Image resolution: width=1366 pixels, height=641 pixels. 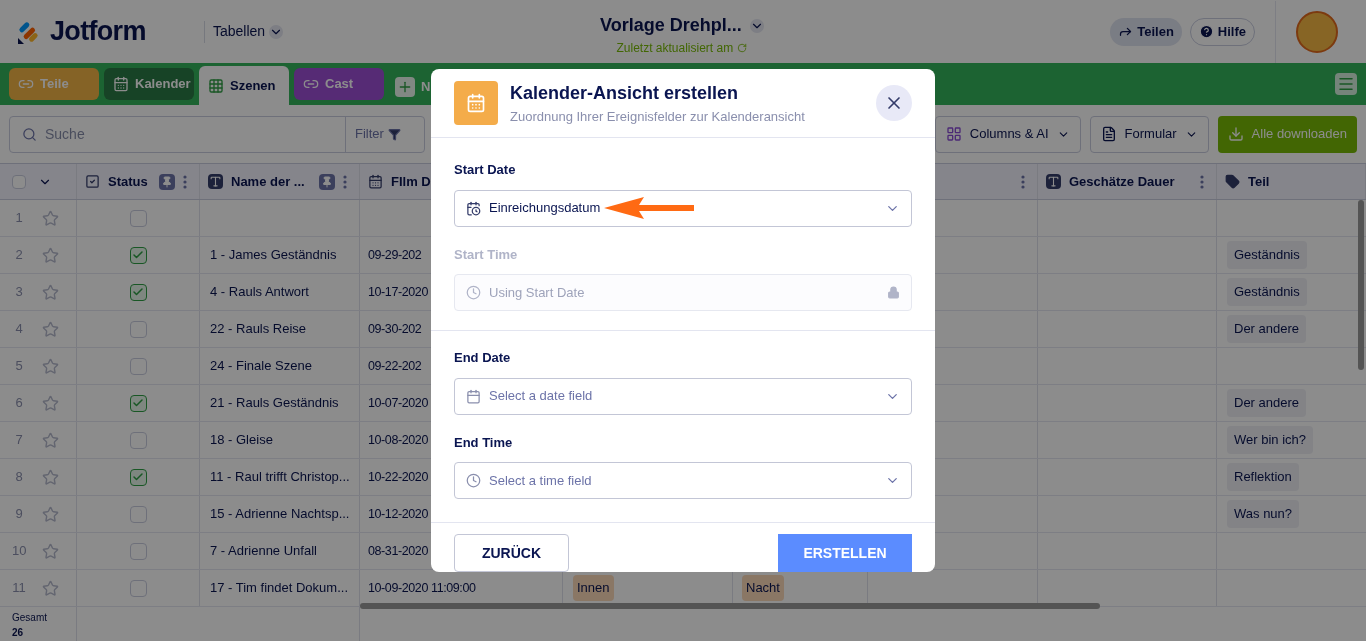 I want to click on table-cell-text: 4 - Rauls Antwort, so click(x=259, y=292).